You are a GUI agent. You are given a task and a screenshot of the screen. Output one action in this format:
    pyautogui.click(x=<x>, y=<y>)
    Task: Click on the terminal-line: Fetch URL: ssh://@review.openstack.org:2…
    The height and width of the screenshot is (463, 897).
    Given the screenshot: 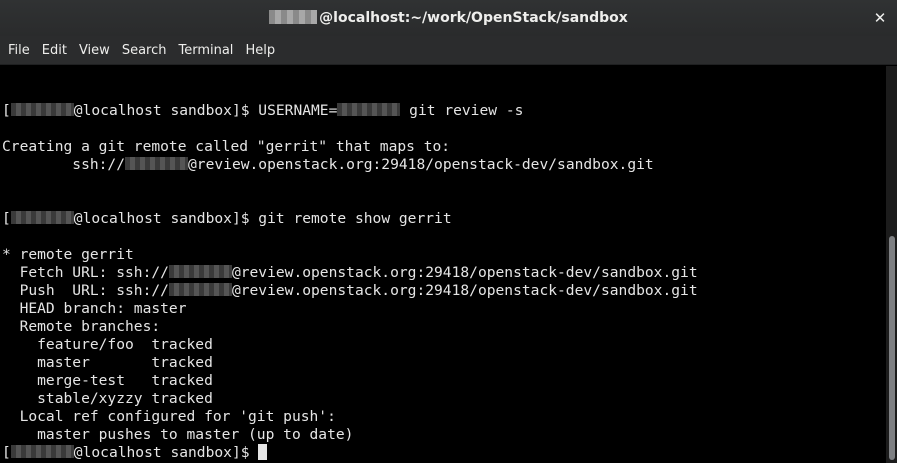 What is the action you would take?
    pyautogui.click(x=350, y=272)
    